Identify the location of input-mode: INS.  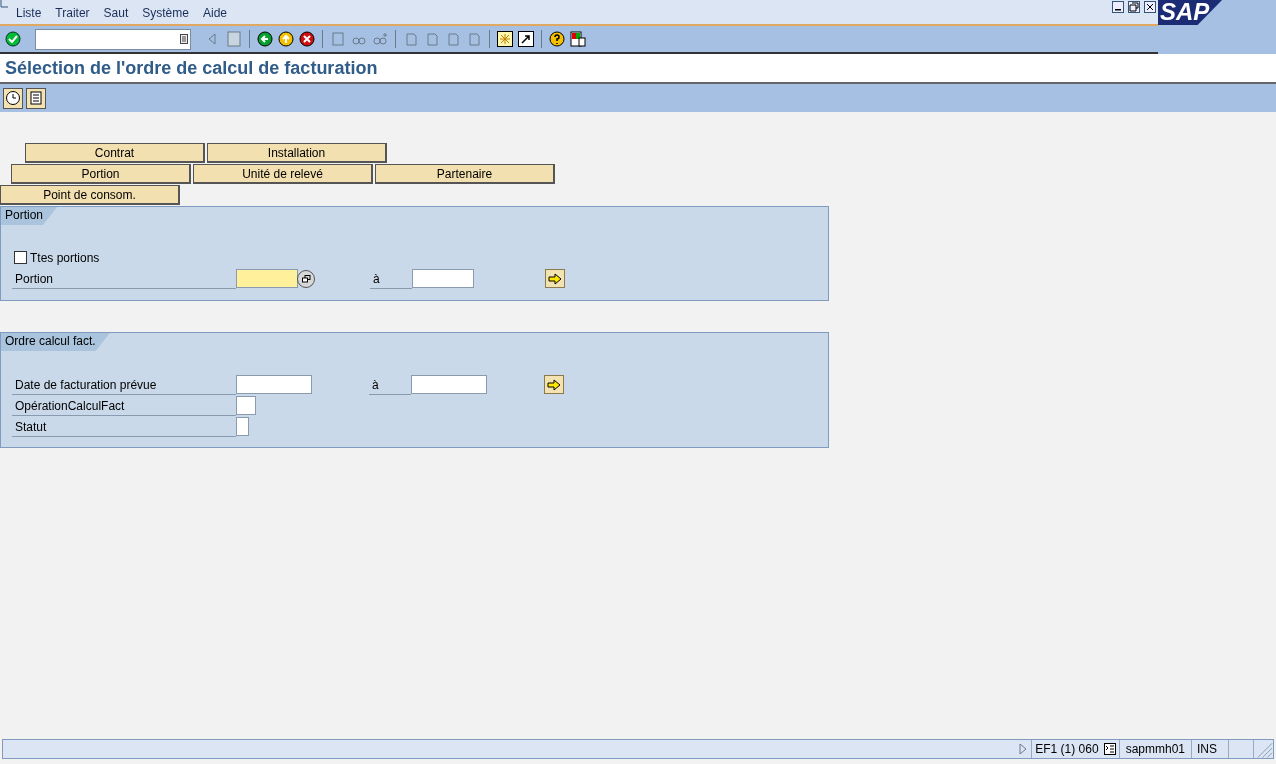
(1209, 749).